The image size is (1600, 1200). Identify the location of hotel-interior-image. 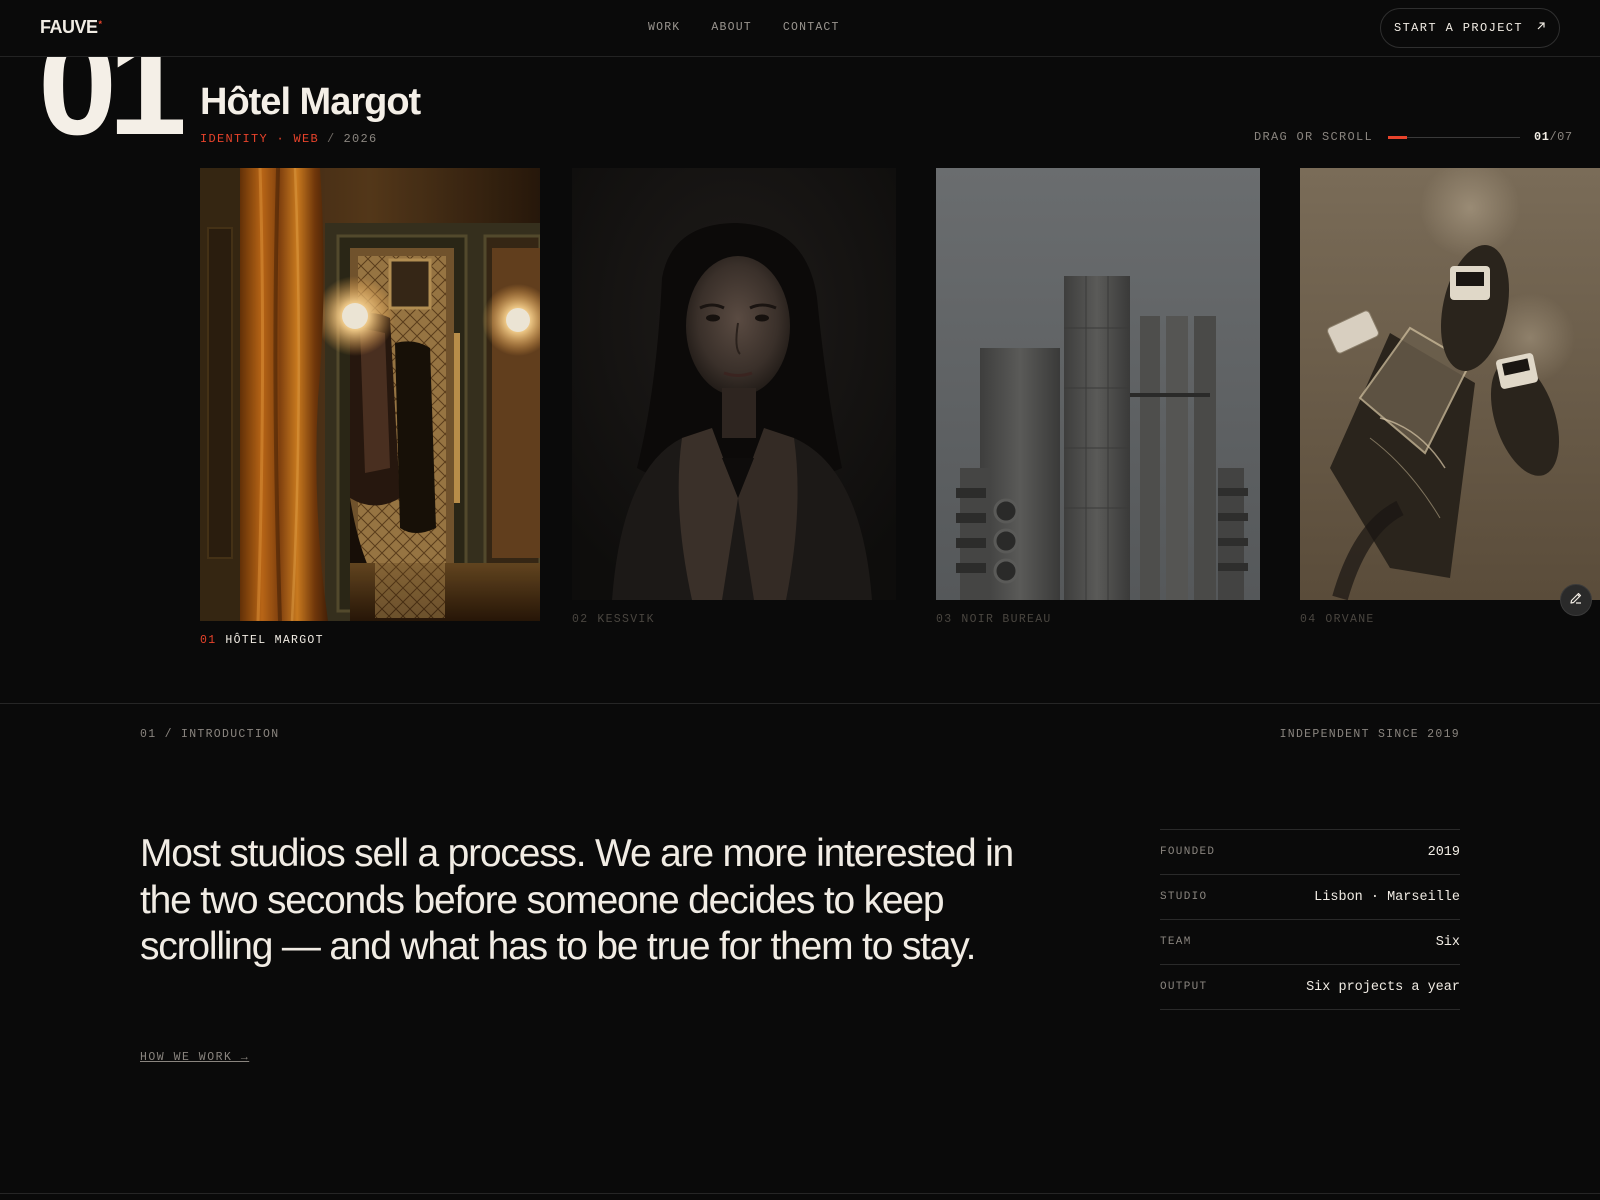
(370, 394).